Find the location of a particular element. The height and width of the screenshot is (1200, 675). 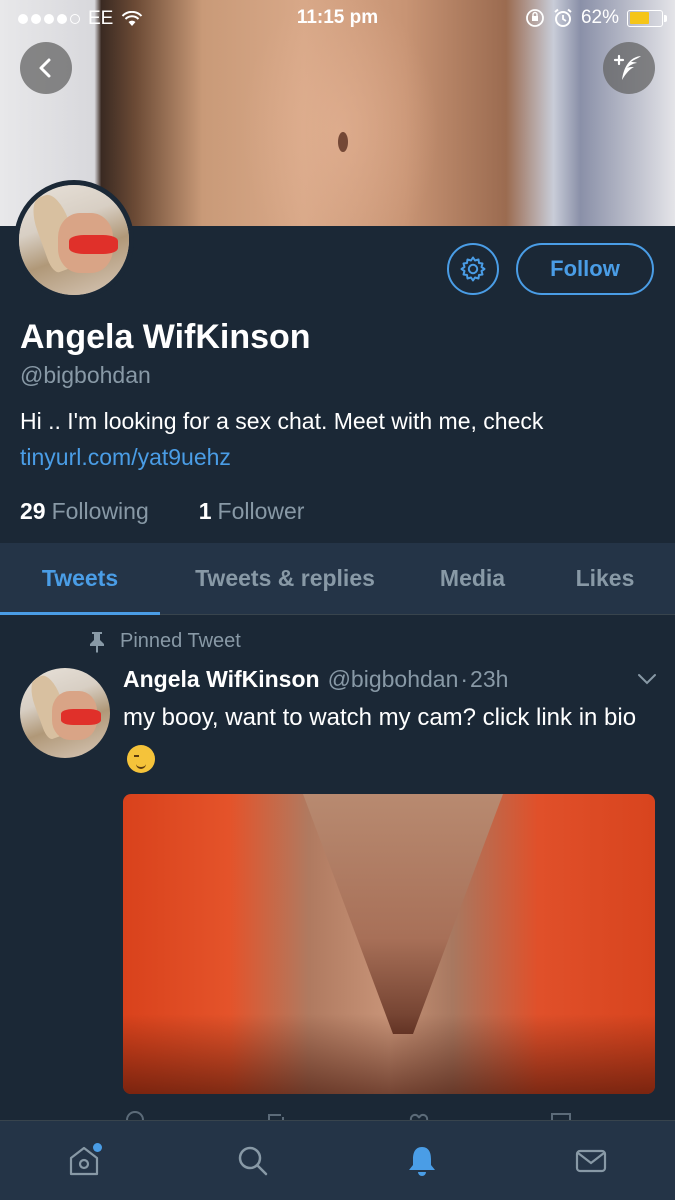

notifications-icon is located at coordinates (421, 1161).